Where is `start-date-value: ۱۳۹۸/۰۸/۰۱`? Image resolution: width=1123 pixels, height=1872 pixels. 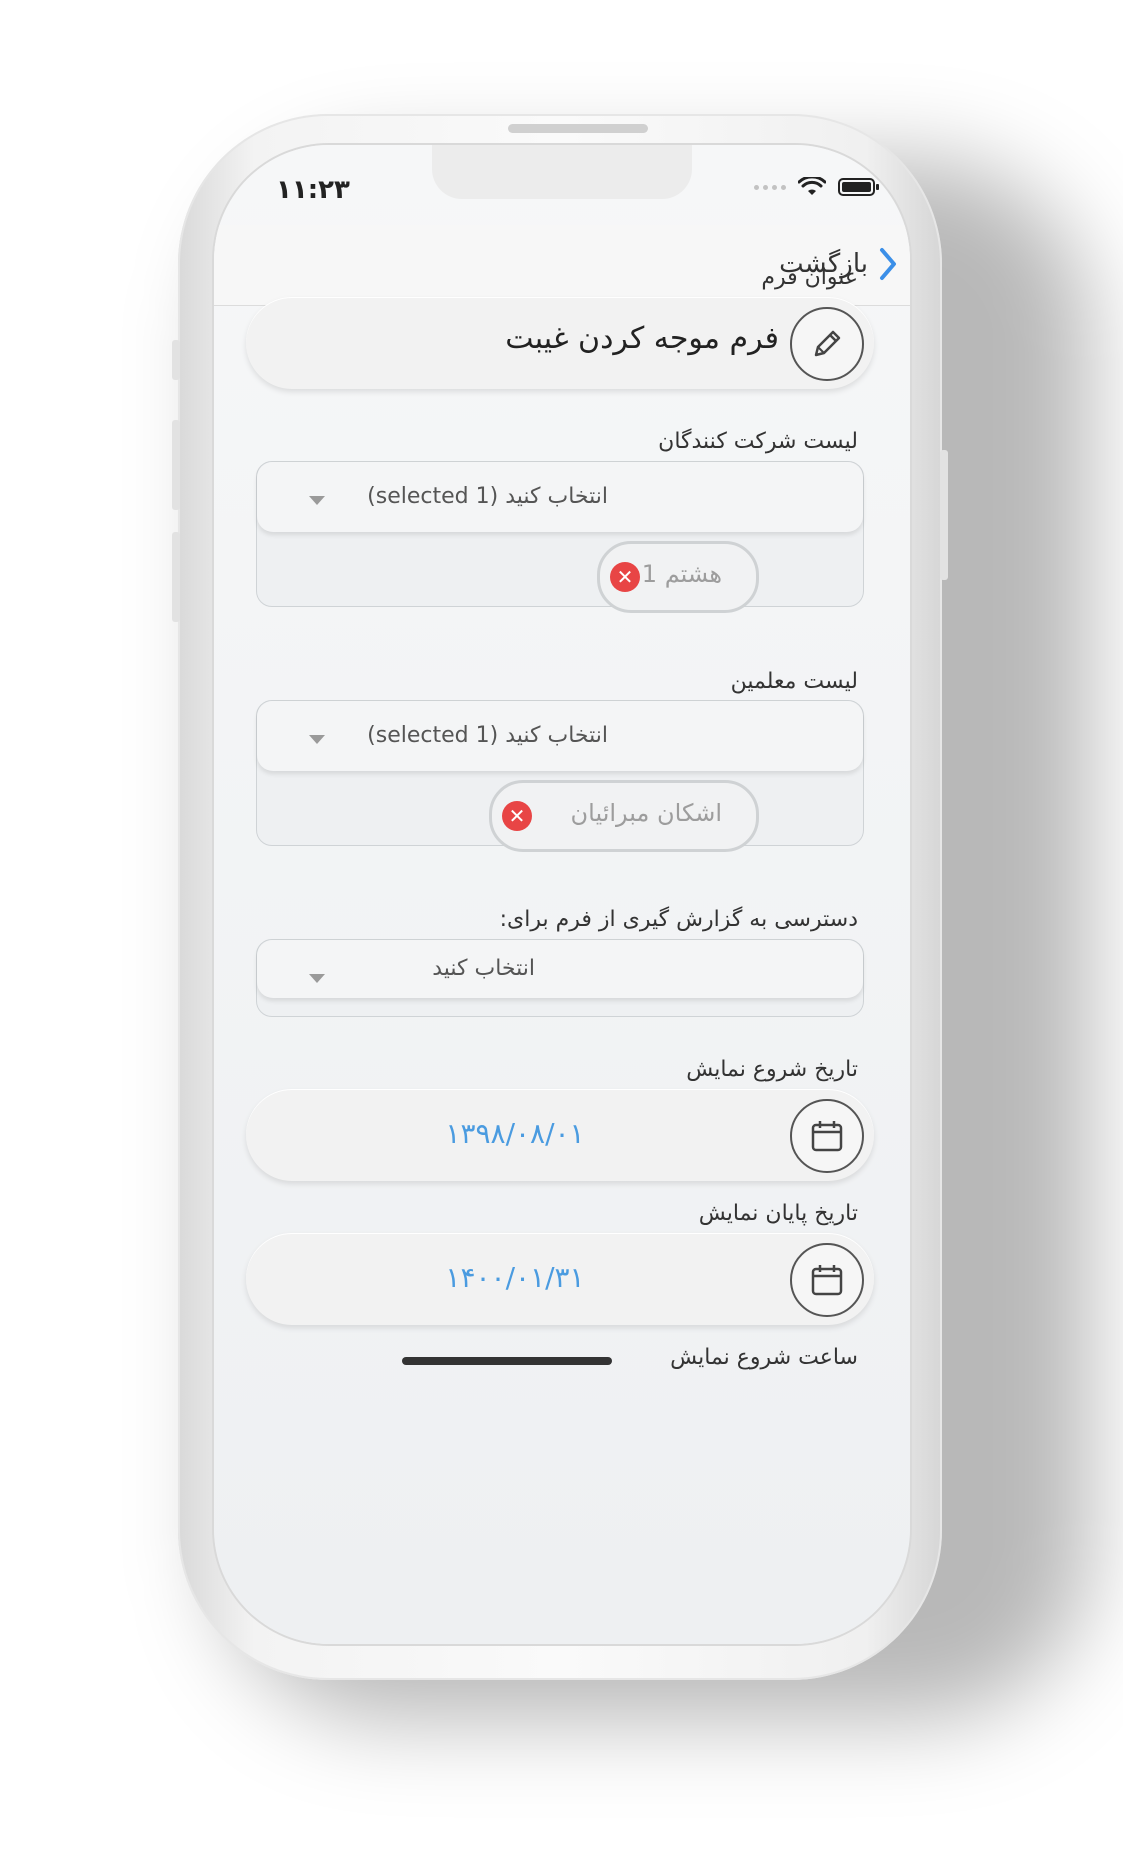 start-date-value: ۱۳۹۸/۰۸/۰۱ is located at coordinates (515, 1133).